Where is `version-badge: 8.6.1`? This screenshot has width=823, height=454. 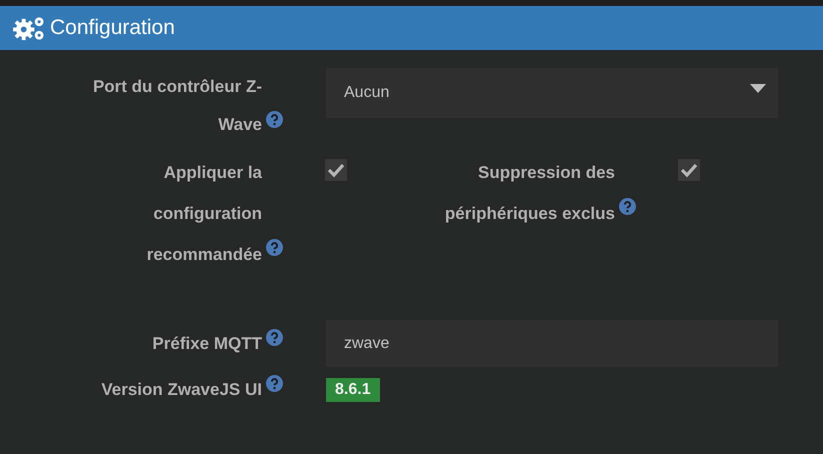
version-badge: 8.6.1 is located at coordinates (353, 390).